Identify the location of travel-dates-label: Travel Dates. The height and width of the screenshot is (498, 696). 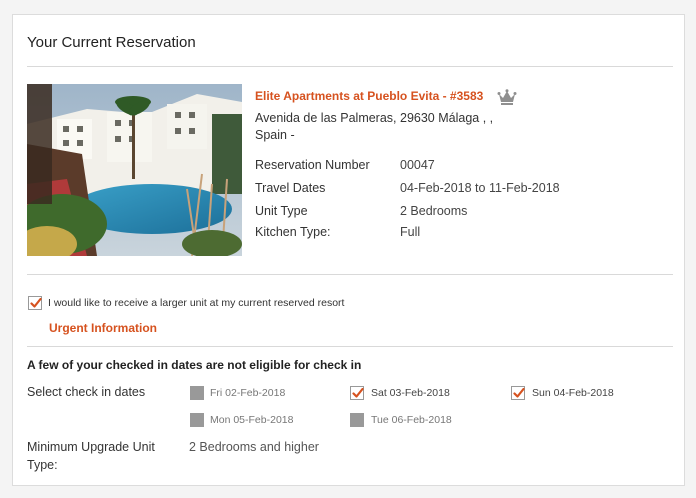
(290, 188).